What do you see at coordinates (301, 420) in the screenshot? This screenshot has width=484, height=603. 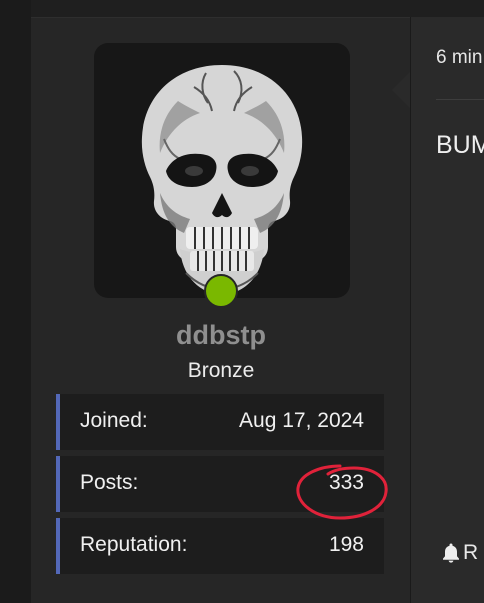 I see `stat-value: Aug 17, 2024` at bounding box center [301, 420].